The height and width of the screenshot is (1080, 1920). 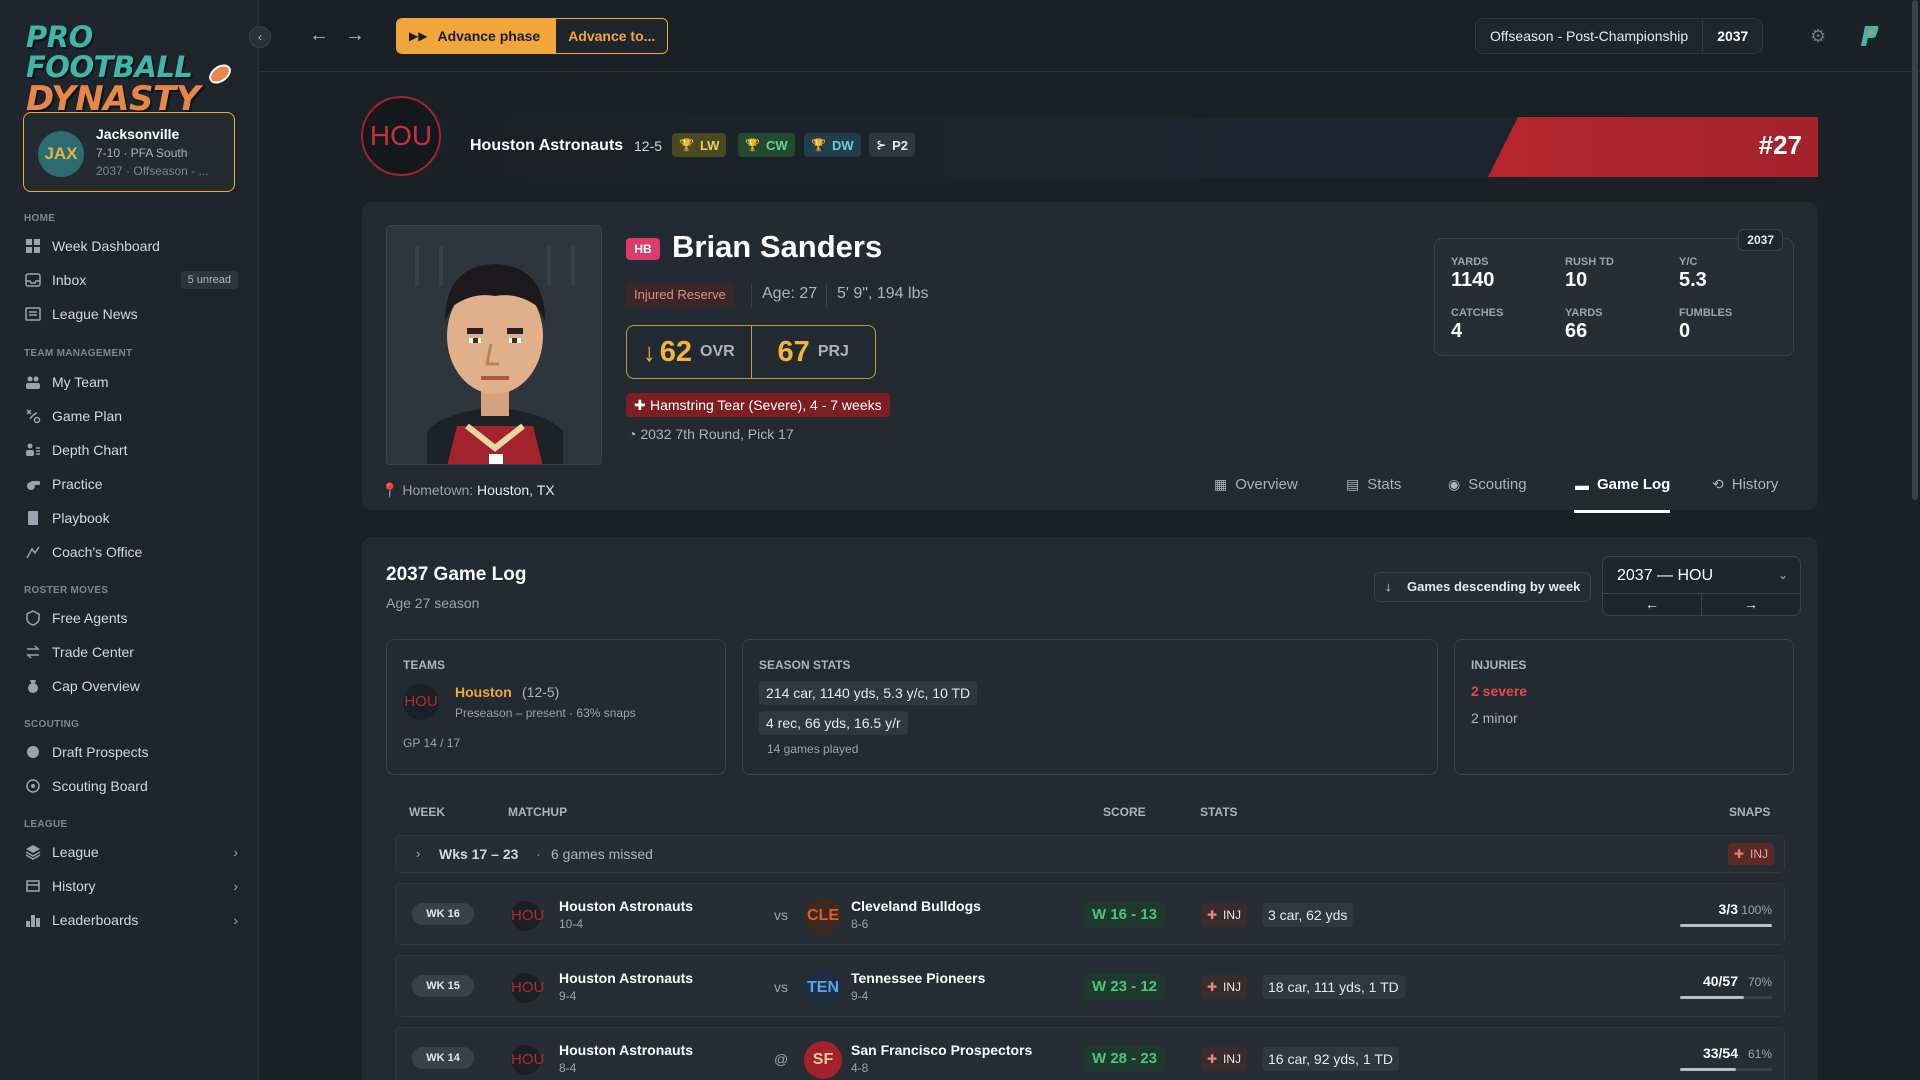 What do you see at coordinates (131, 382) in the screenshot?
I see `sidebar-item-my-team: My Team` at bounding box center [131, 382].